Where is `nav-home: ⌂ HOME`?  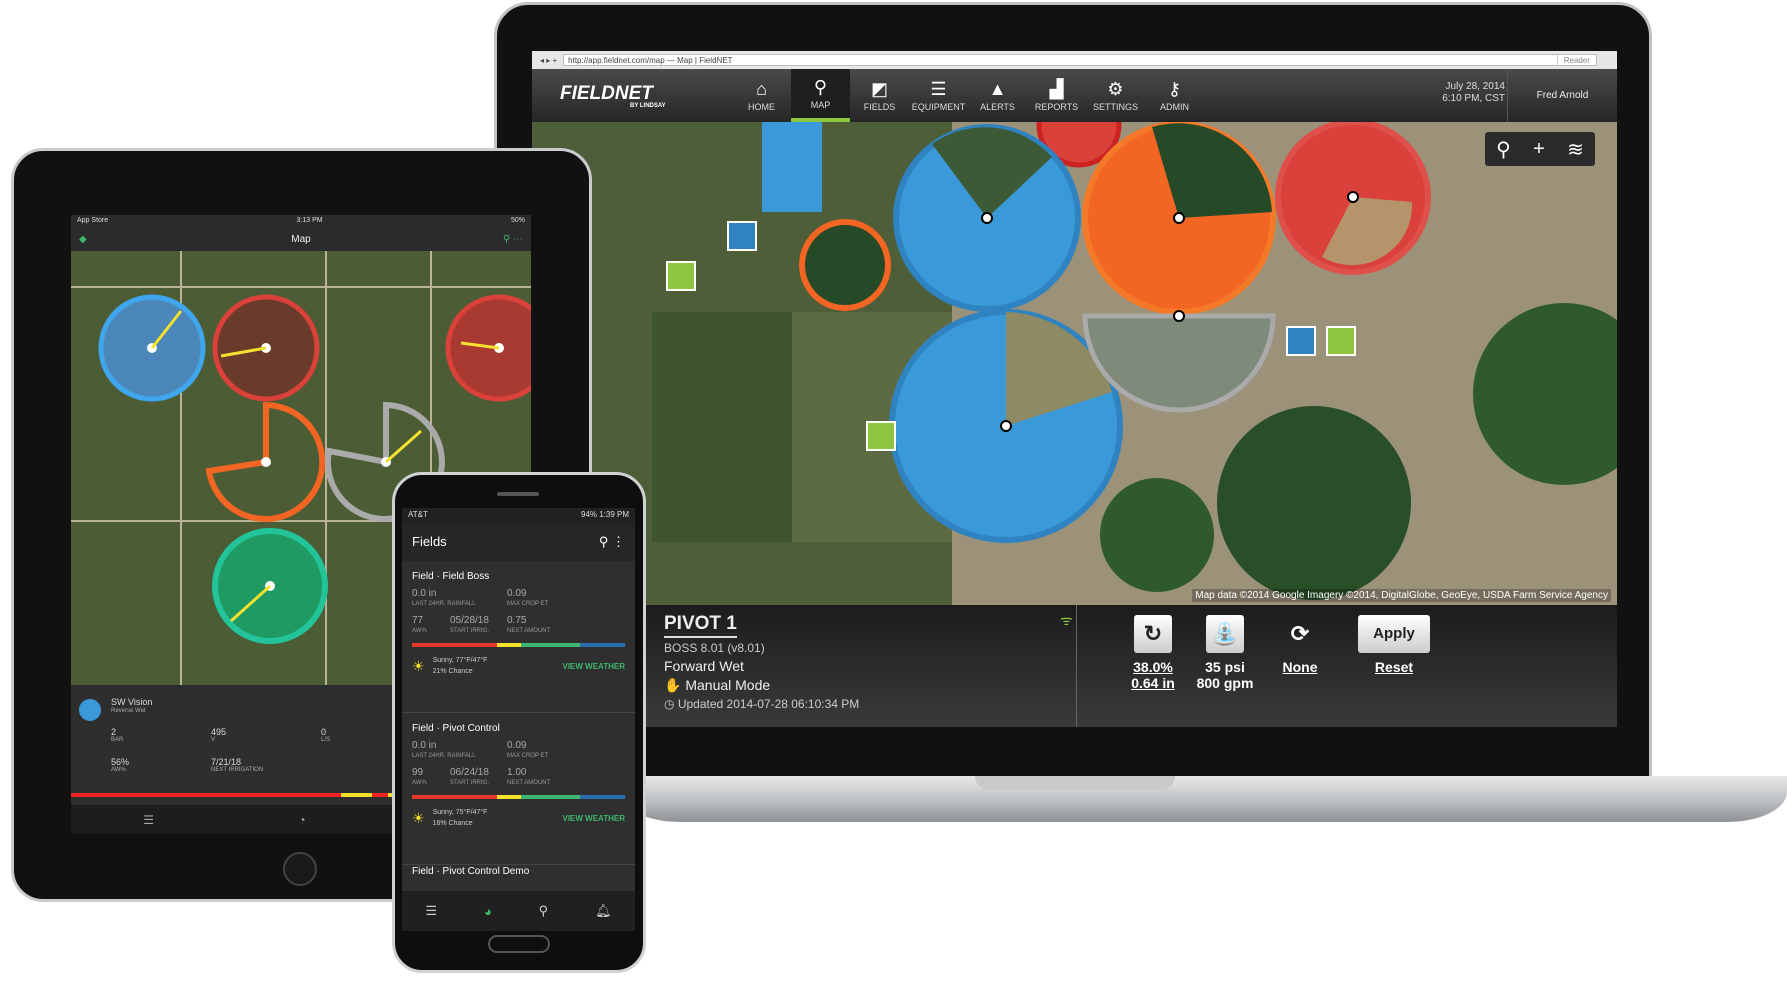 nav-home: ⌂ HOME is located at coordinates (761, 95).